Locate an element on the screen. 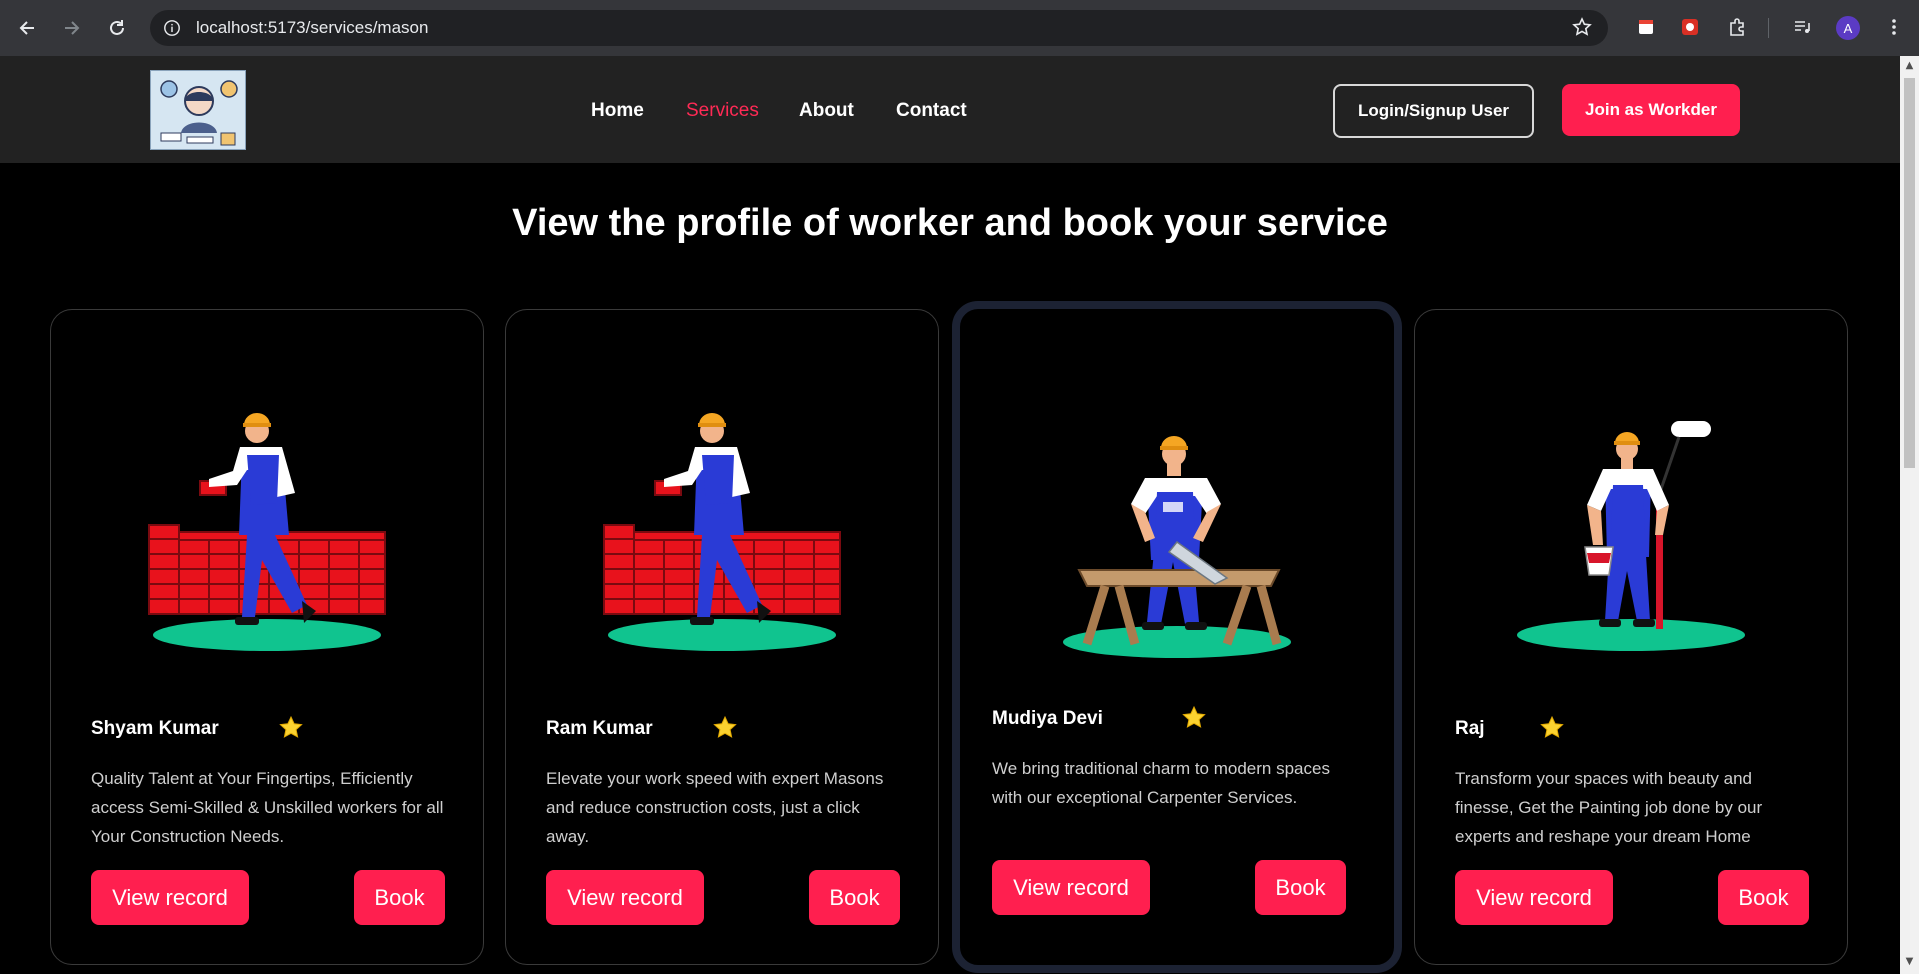  back-arrow-icon is located at coordinates (27, 28).